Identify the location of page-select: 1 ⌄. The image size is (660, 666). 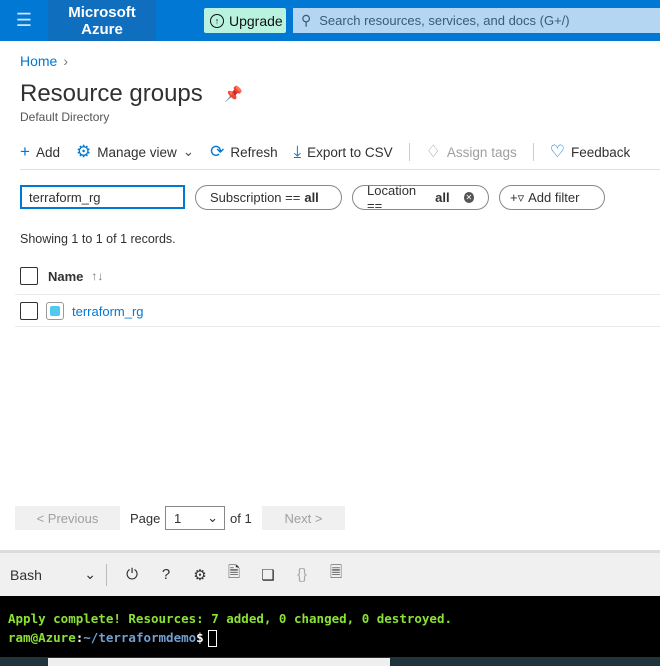
(195, 518).